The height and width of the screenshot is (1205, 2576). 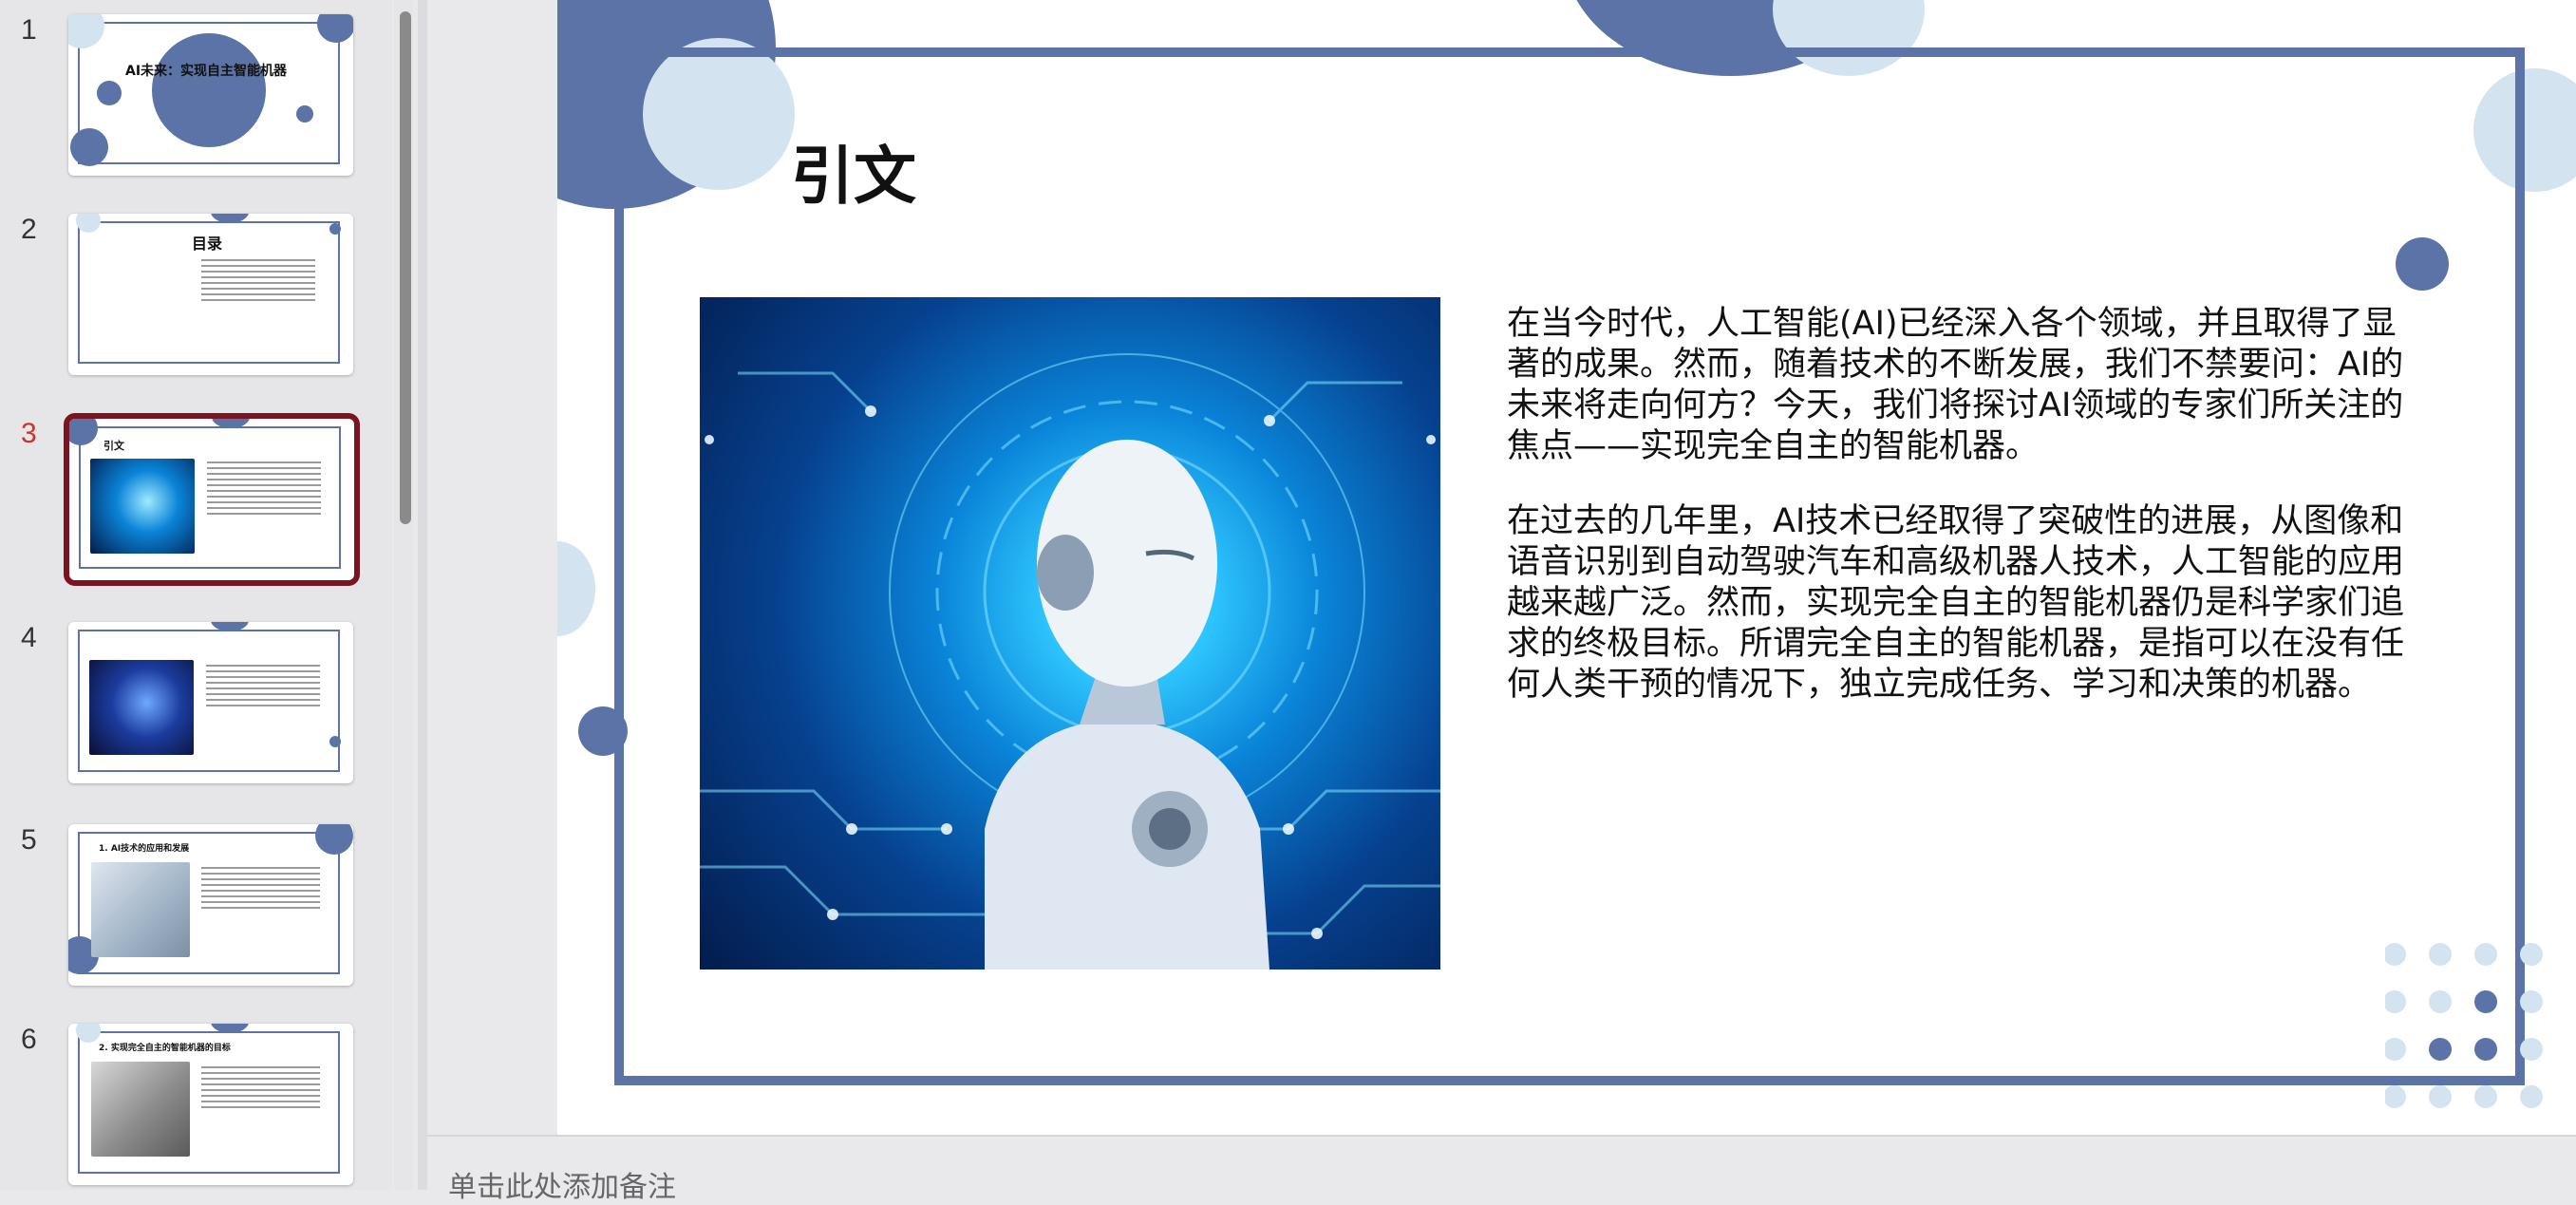 I want to click on thumbnail-title: 目录, so click(x=207, y=244).